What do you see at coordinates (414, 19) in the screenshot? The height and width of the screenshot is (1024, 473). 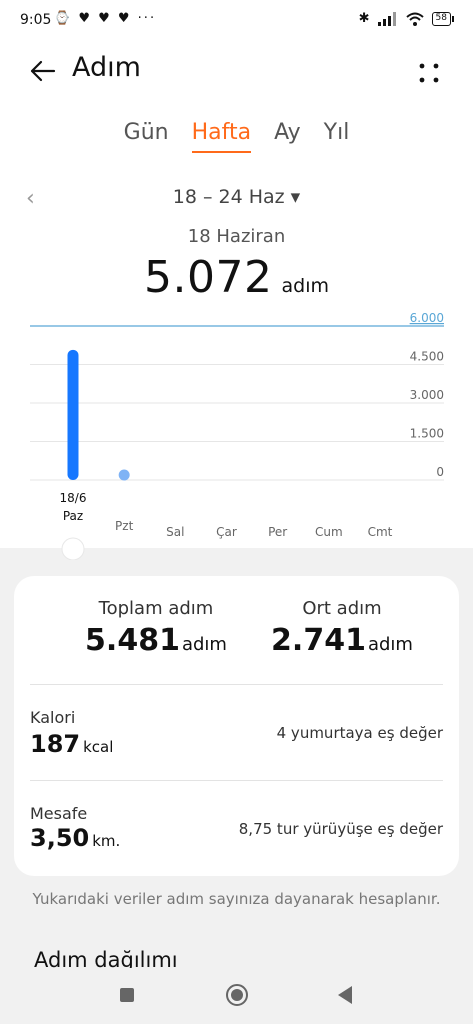 I see `wifi-icon` at bounding box center [414, 19].